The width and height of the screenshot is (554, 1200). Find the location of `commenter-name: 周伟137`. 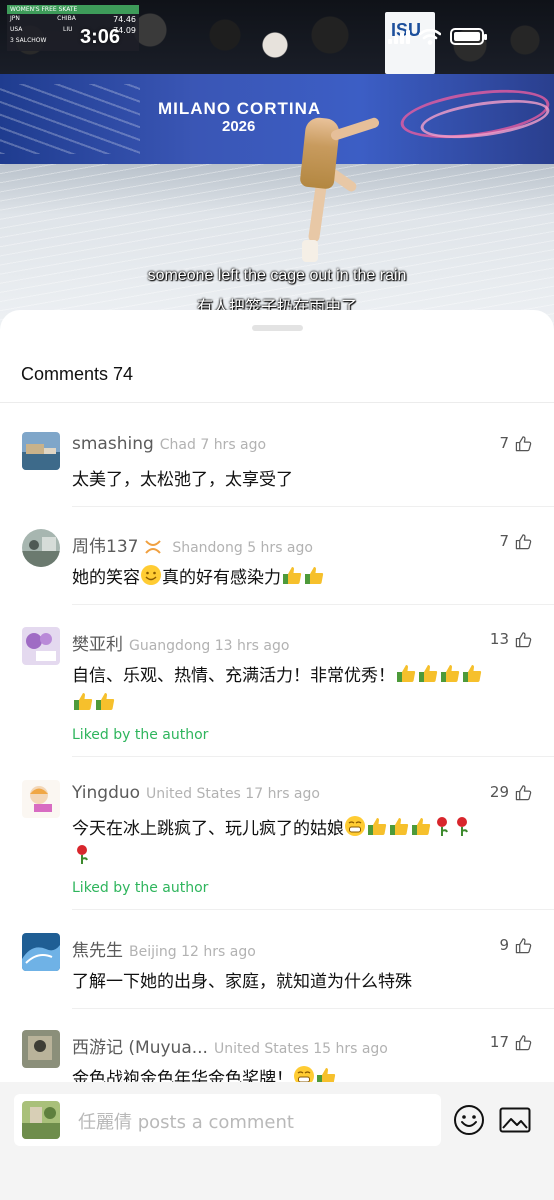

commenter-name: 周伟137 is located at coordinates (105, 547).